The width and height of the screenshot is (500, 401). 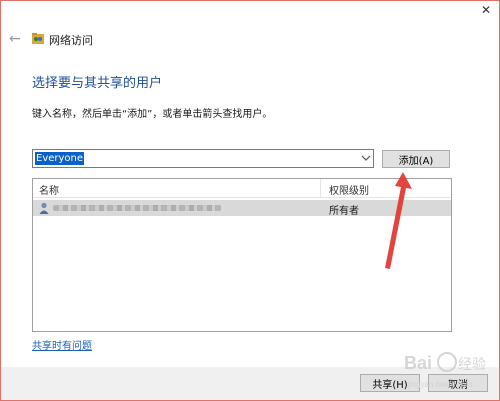 What do you see at coordinates (38, 38) in the screenshot?
I see `network-sharing-icon` at bounding box center [38, 38].